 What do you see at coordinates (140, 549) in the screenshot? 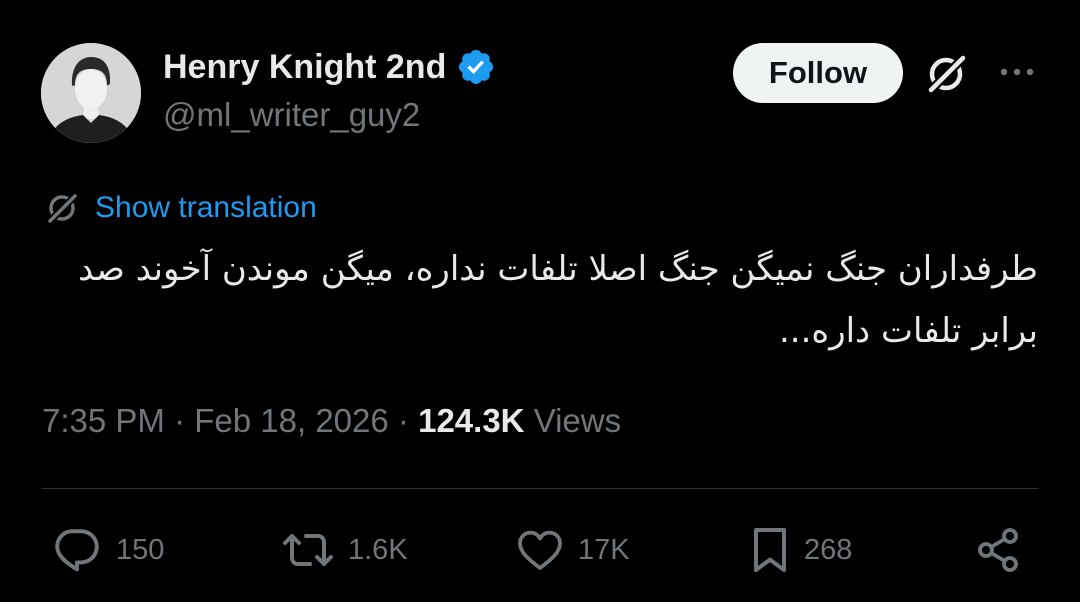
I see `reply-count: 150` at bounding box center [140, 549].